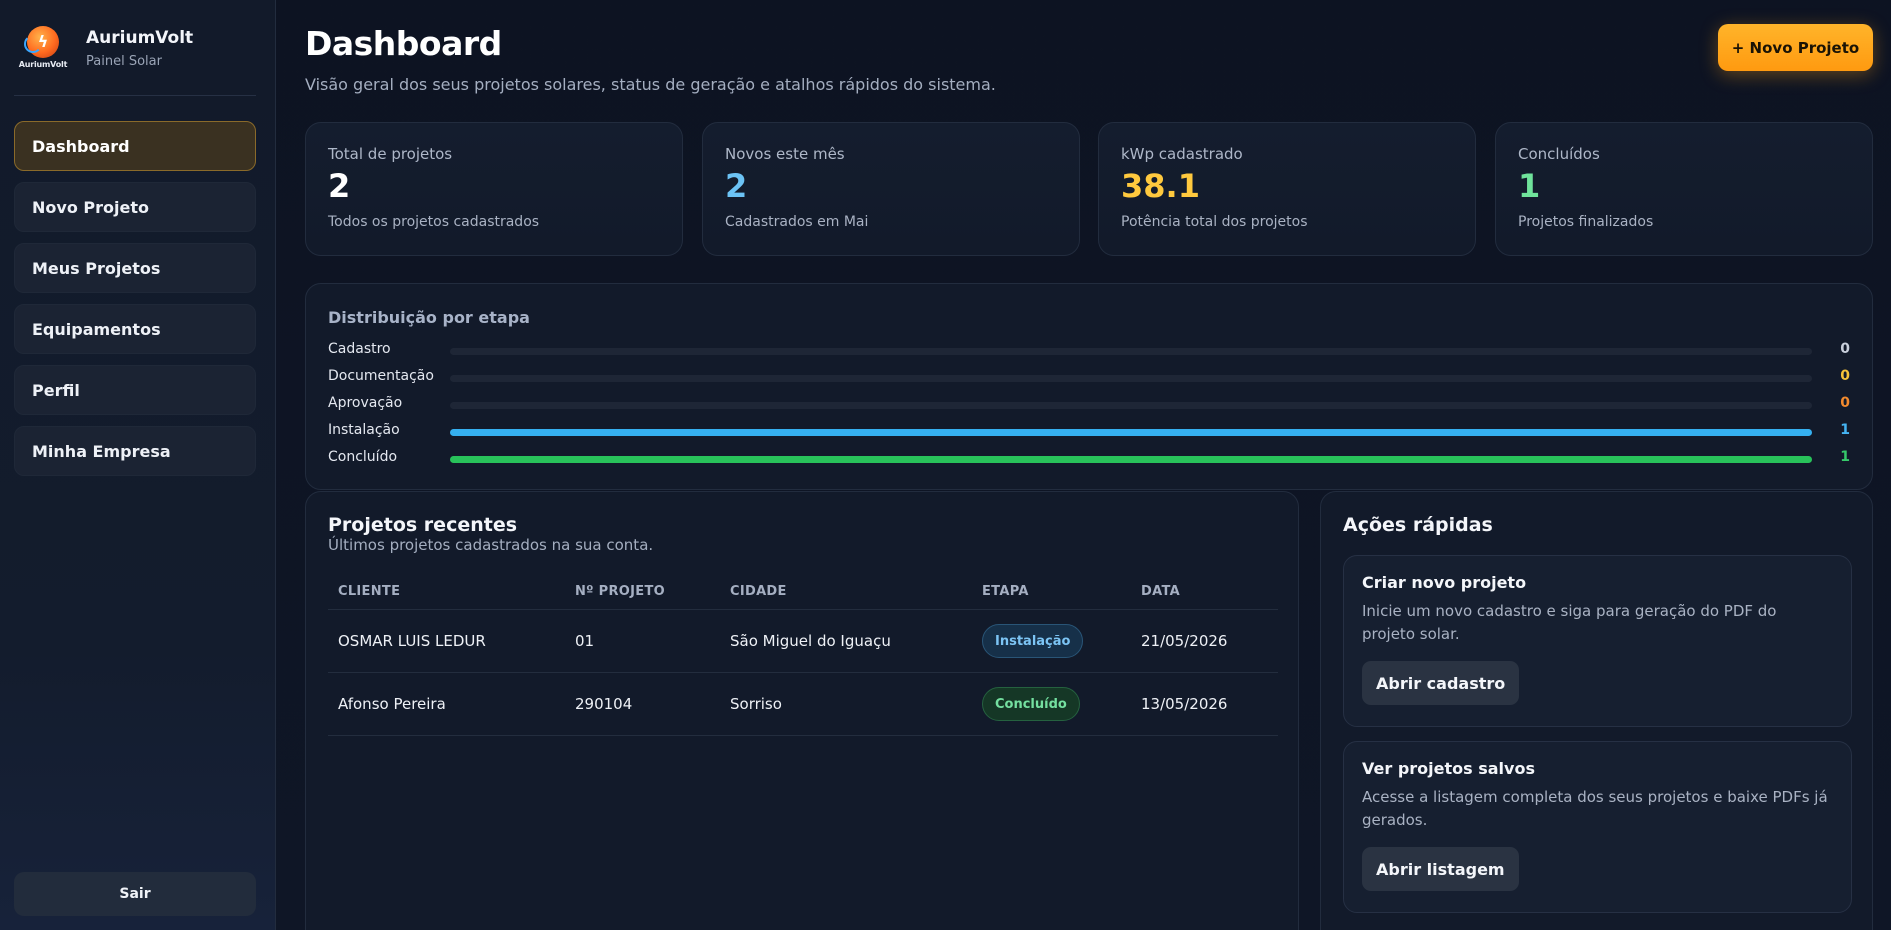 The width and height of the screenshot is (1891, 930). Describe the element at coordinates (785, 154) in the screenshot. I see `stat-label: Novos este mês` at that location.